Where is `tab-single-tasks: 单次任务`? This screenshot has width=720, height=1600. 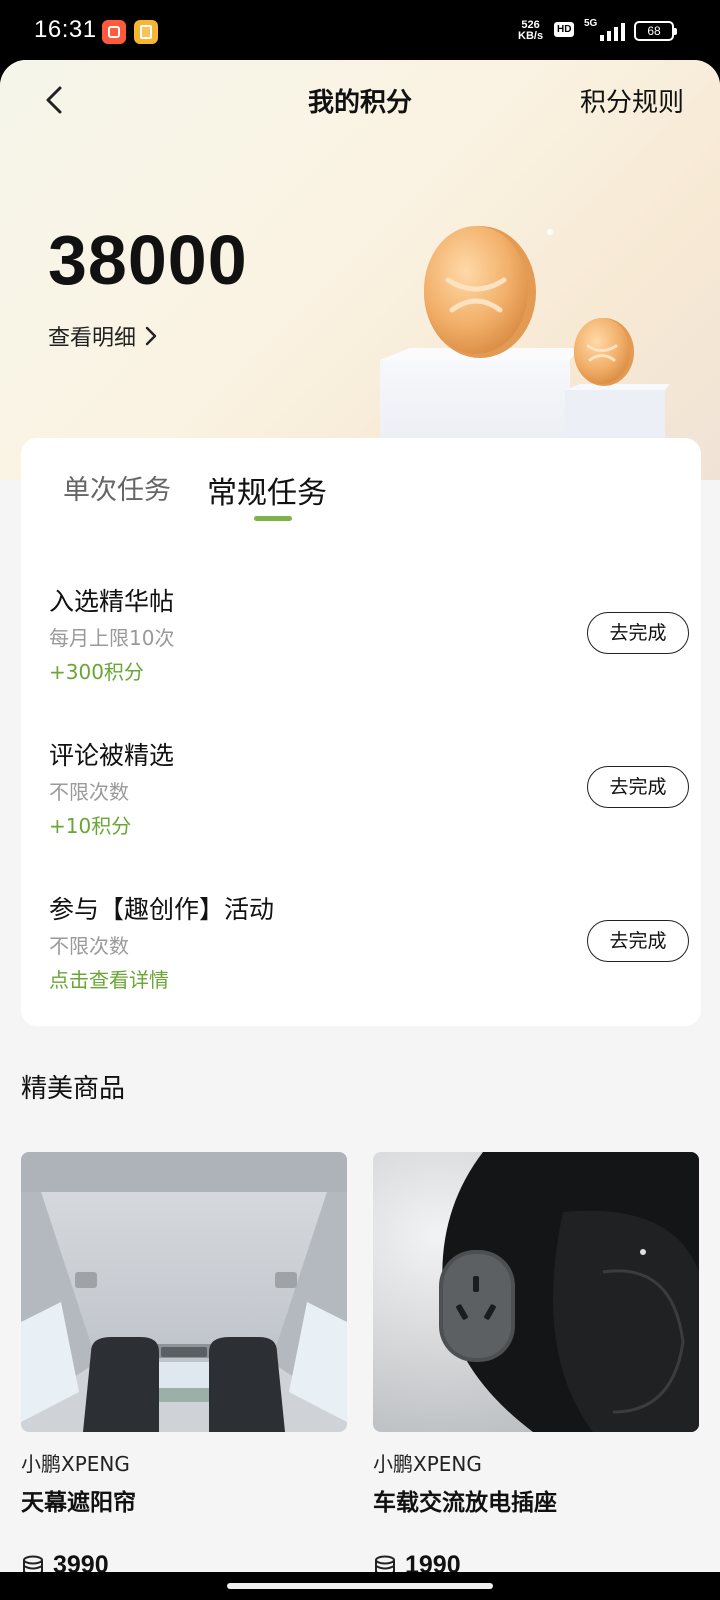 tab-single-tasks: 单次任务 is located at coordinates (117, 487).